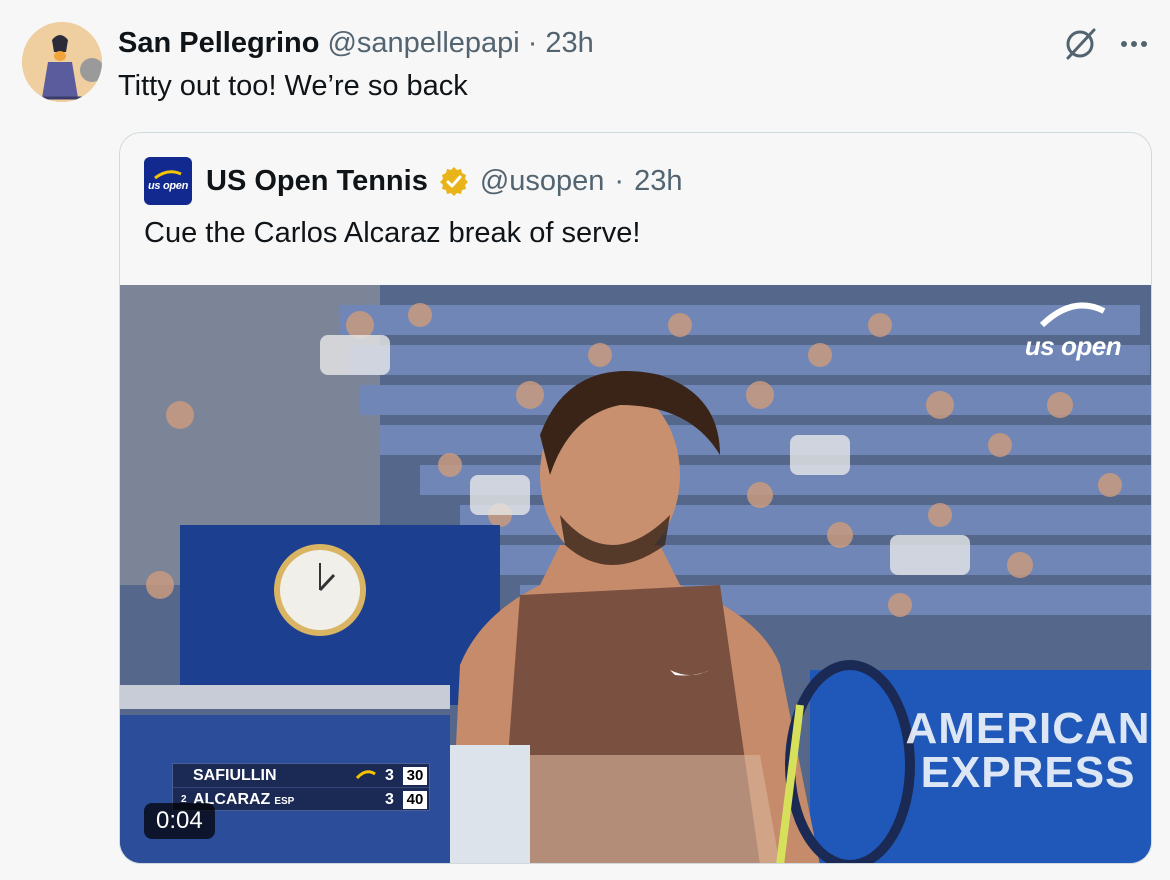 The height and width of the screenshot is (880, 1170). I want to click on watermark-text: us open, so click(1073, 346).